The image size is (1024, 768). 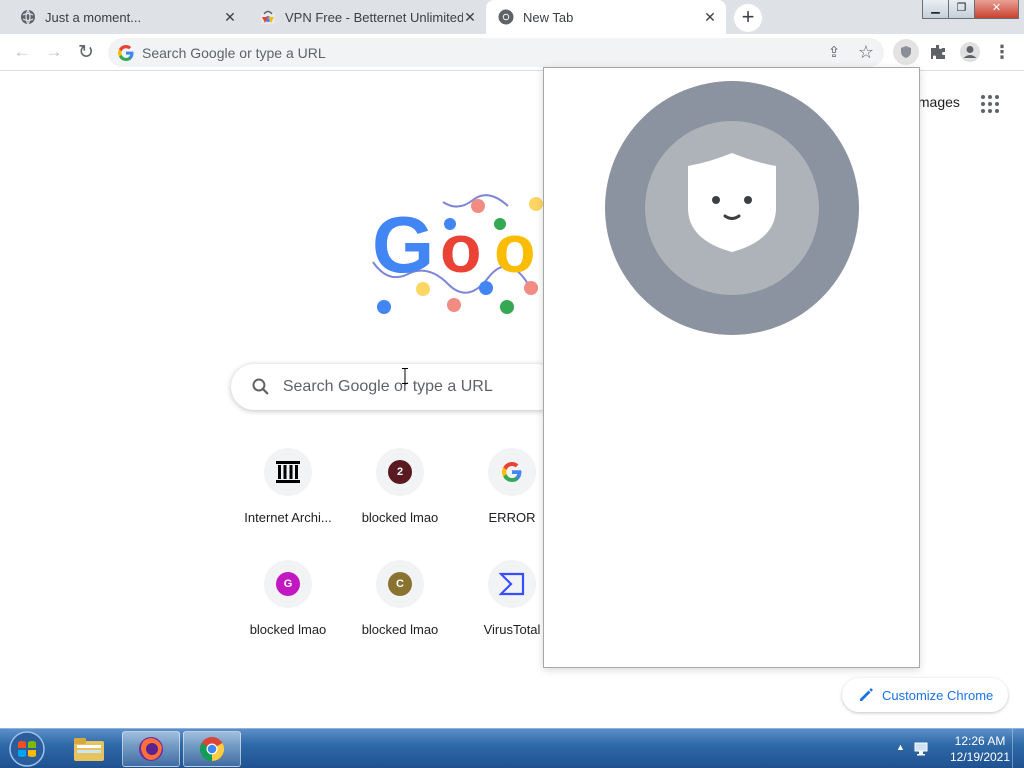 I want to click on forward-icon: →, so click(x=54, y=52).